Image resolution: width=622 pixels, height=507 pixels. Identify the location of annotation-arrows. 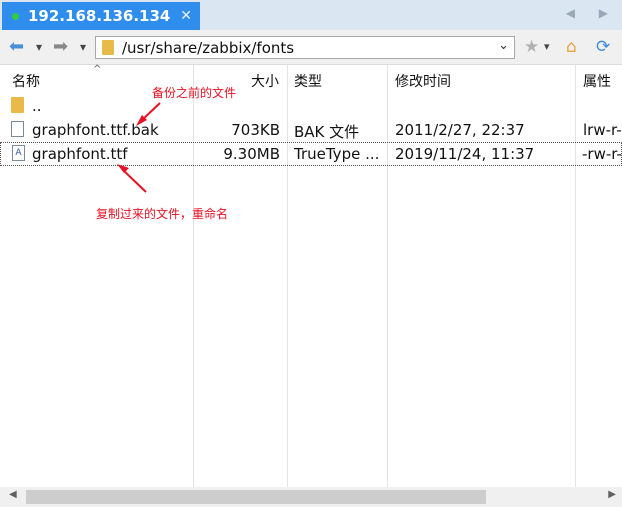
(139, 147).